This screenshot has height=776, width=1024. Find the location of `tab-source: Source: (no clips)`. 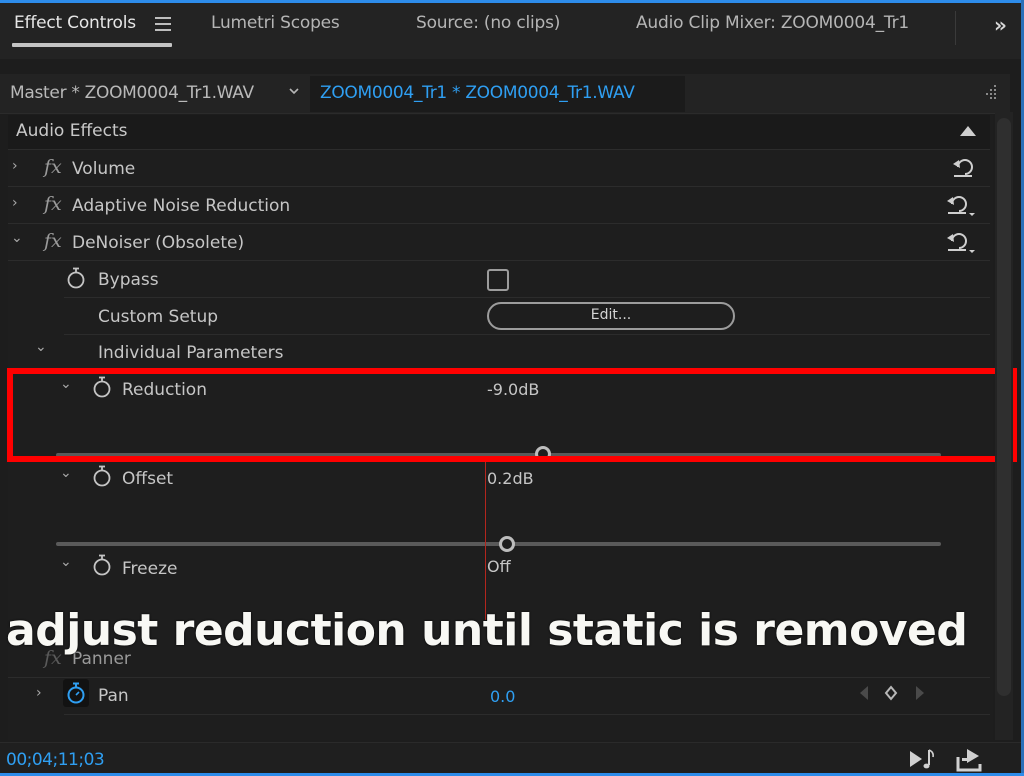

tab-source: Source: (no clips) is located at coordinates (488, 23).